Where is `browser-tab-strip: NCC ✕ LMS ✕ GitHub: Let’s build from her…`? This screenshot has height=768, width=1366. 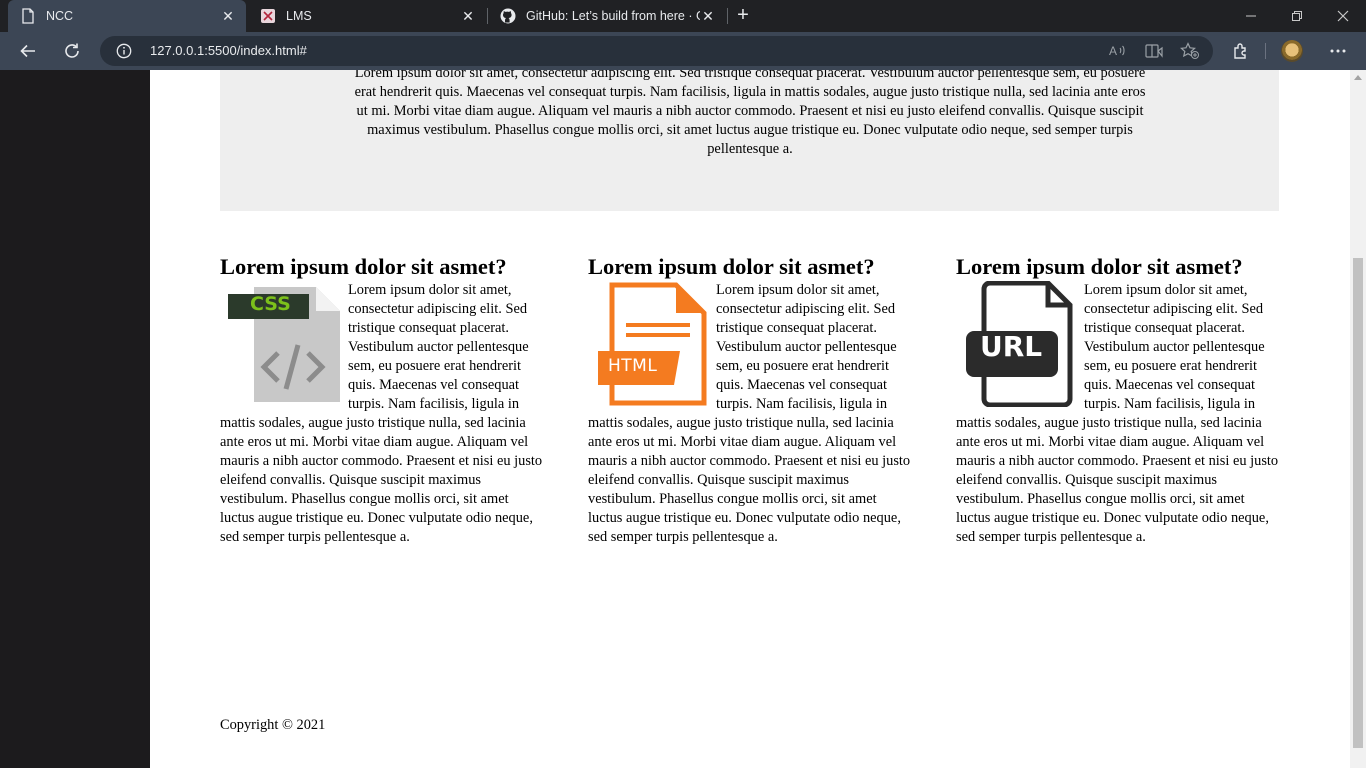
browser-tab-strip: NCC ✕ LMS ✕ GitHub: Let’s build from her… is located at coordinates (683, 16).